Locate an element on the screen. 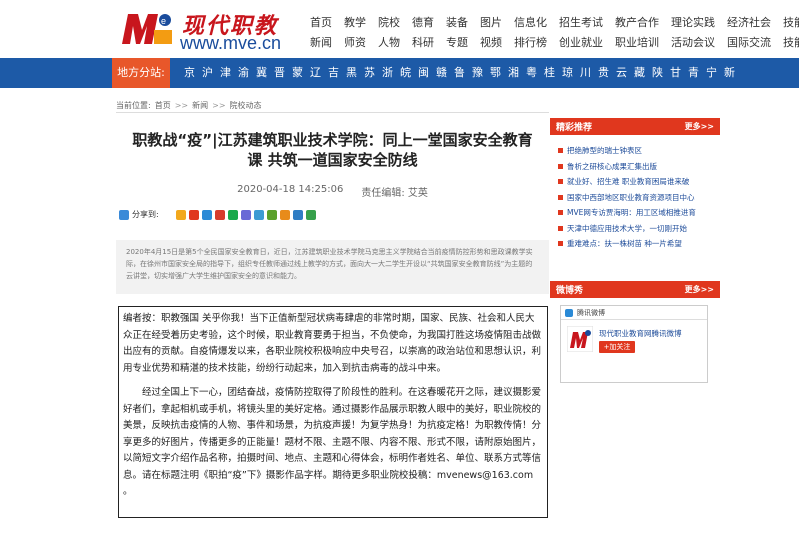 Image resolution: width=799 pixels, height=533 pixels. region-item: 藏 is located at coordinates (639, 73).